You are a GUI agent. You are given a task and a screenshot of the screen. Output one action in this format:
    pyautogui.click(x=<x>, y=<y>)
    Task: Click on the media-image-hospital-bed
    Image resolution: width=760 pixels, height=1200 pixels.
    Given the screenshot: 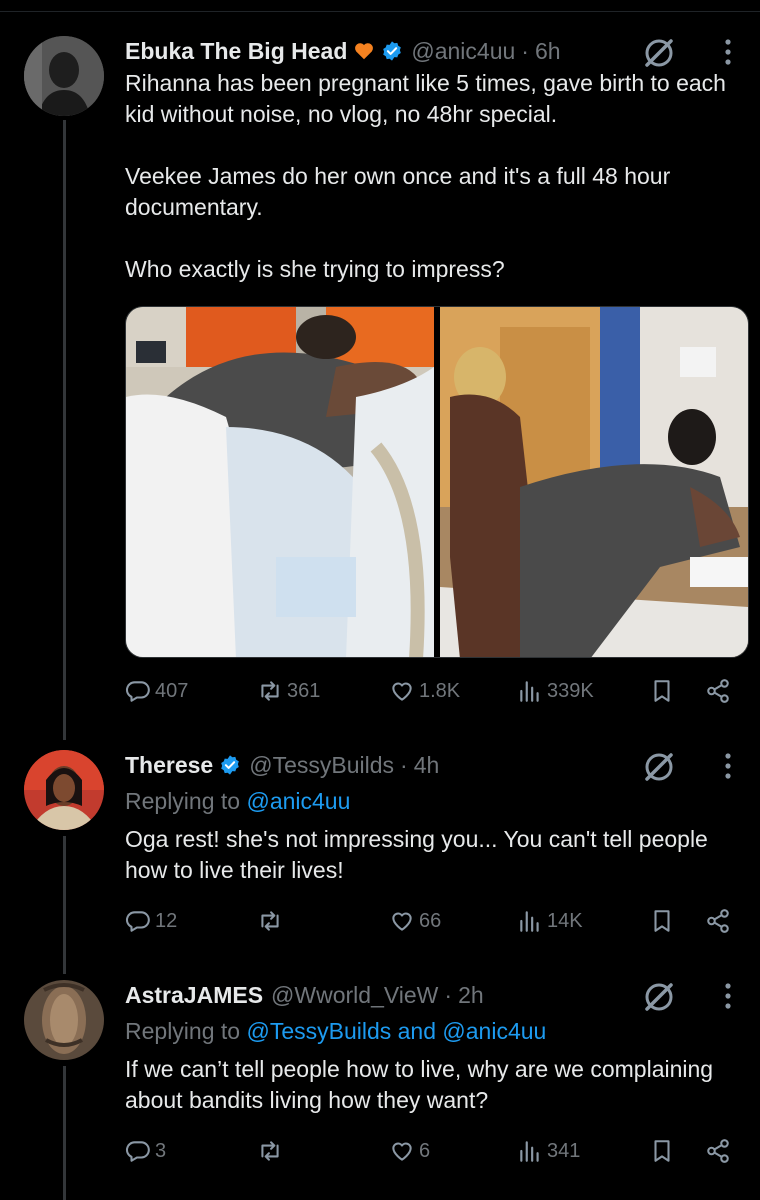 What is the action you would take?
    pyautogui.click(x=280, y=482)
    